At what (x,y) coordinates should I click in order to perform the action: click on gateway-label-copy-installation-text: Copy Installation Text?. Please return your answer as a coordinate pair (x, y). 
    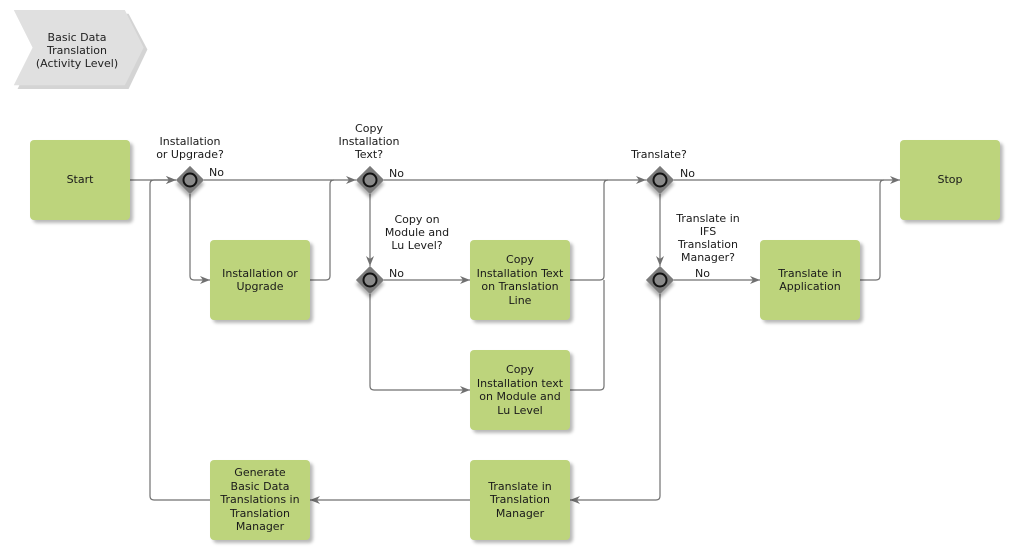
    Looking at the image, I should click on (369, 141).